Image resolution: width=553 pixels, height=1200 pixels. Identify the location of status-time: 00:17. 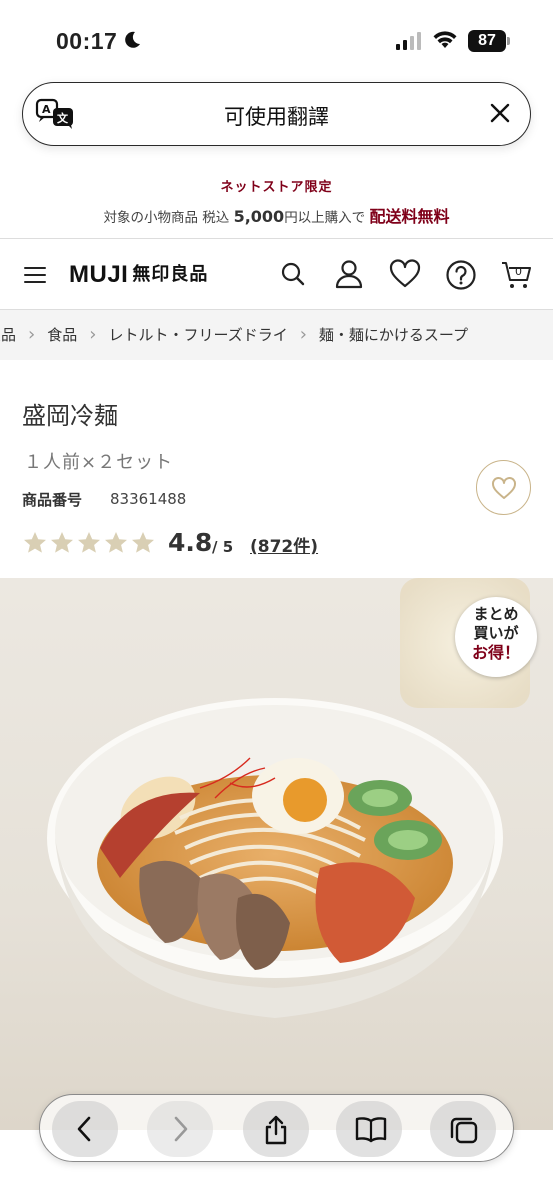
(87, 41).